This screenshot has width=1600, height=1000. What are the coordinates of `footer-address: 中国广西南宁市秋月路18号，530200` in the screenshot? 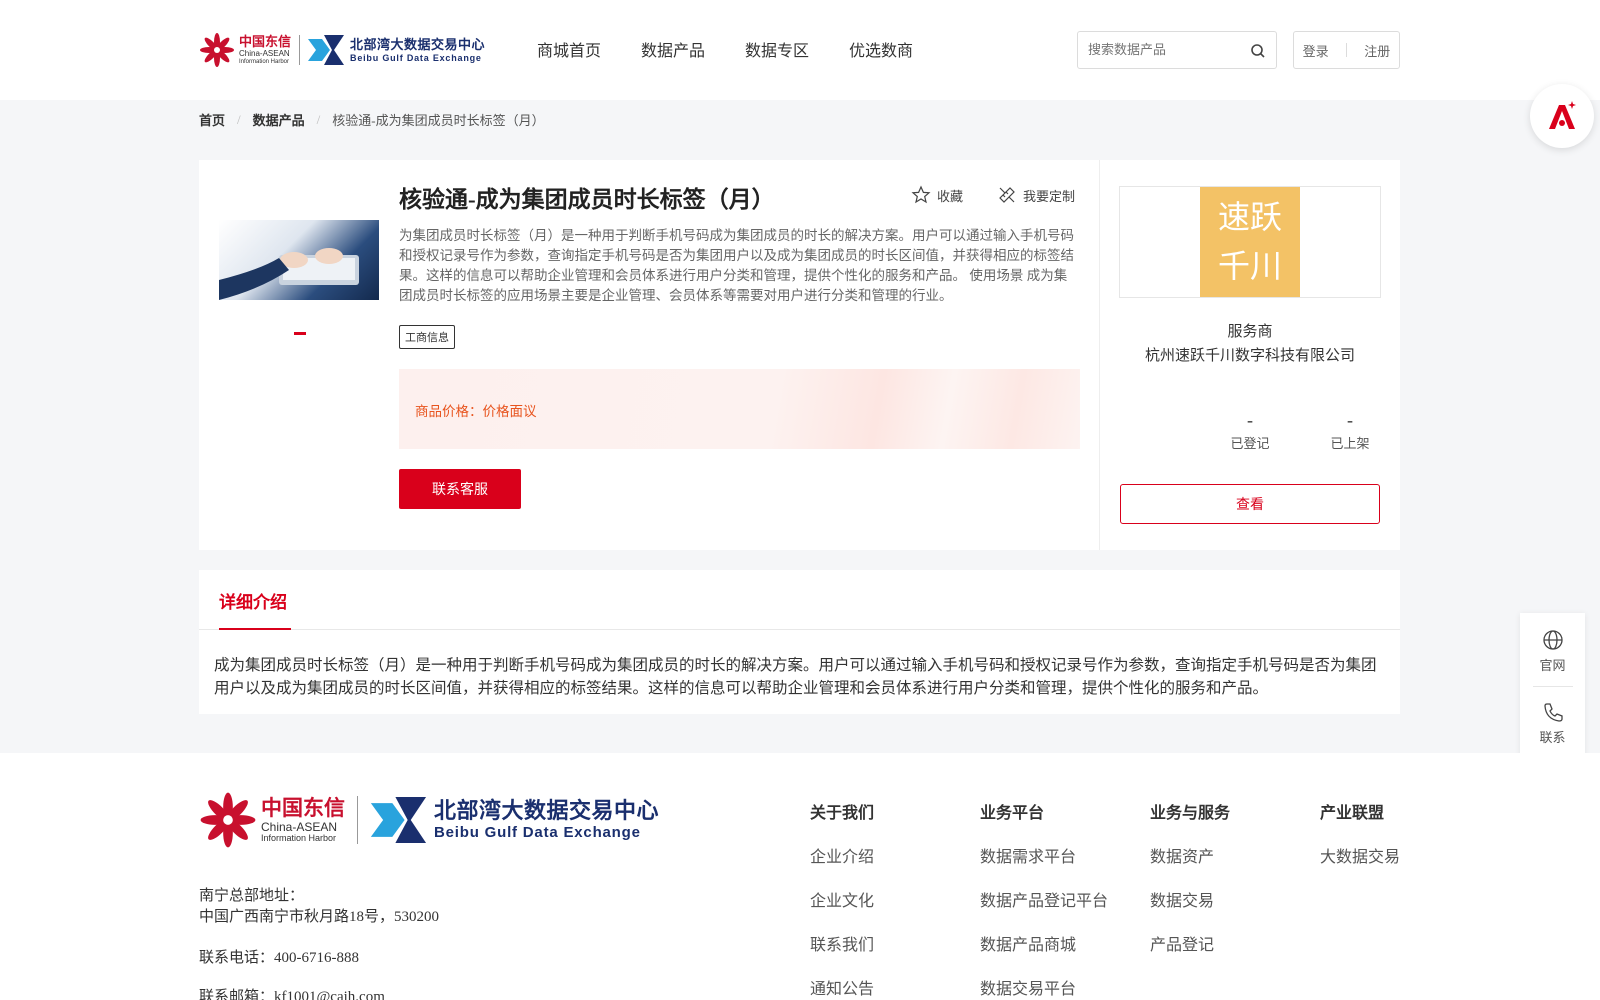 It's located at (319, 917).